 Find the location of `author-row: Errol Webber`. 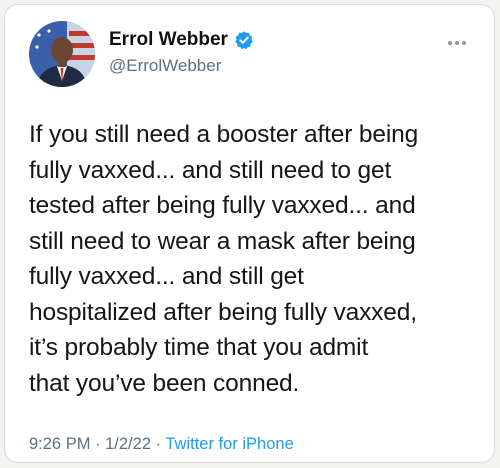

author-row: Errol Webber is located at coordinates (181, 40).